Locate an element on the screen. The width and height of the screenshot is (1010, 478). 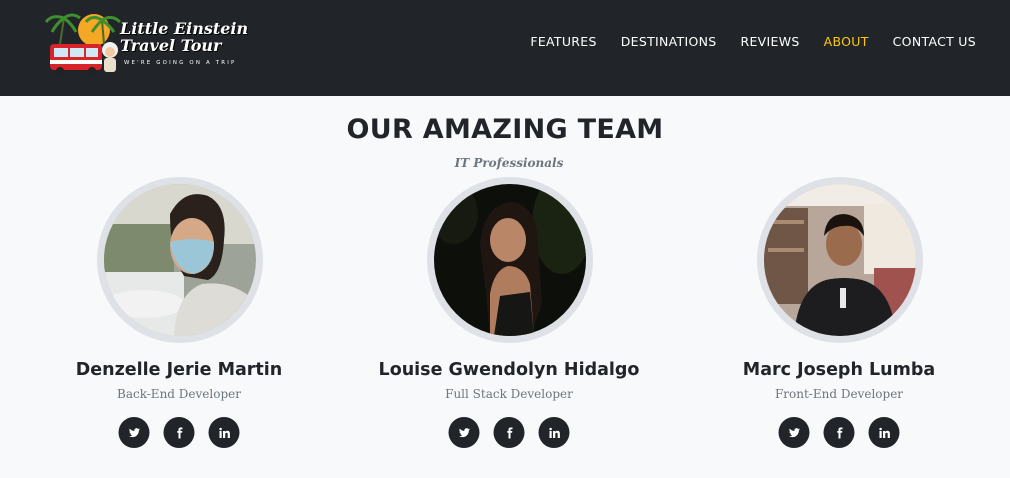
brand-title-line1: Little Einstein is located at coordinates (184, 28).